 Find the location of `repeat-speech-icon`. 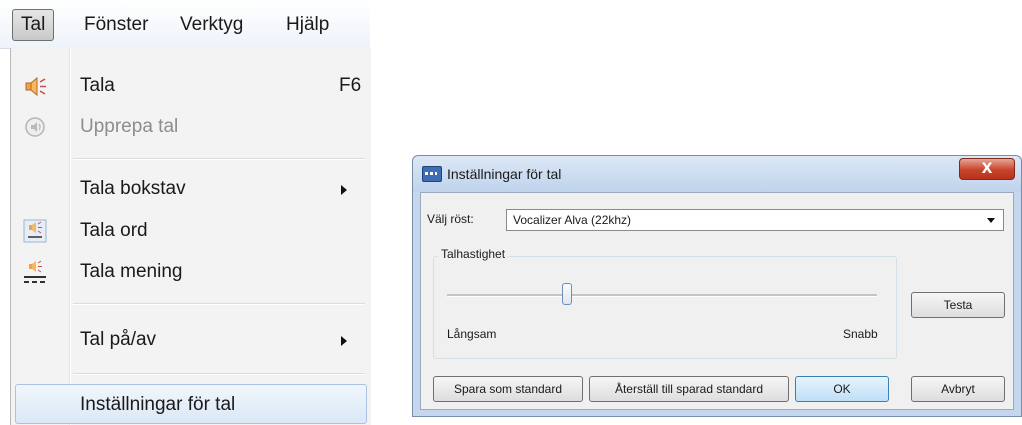

repeat-speech-icon is located at coordinates (35, 127).